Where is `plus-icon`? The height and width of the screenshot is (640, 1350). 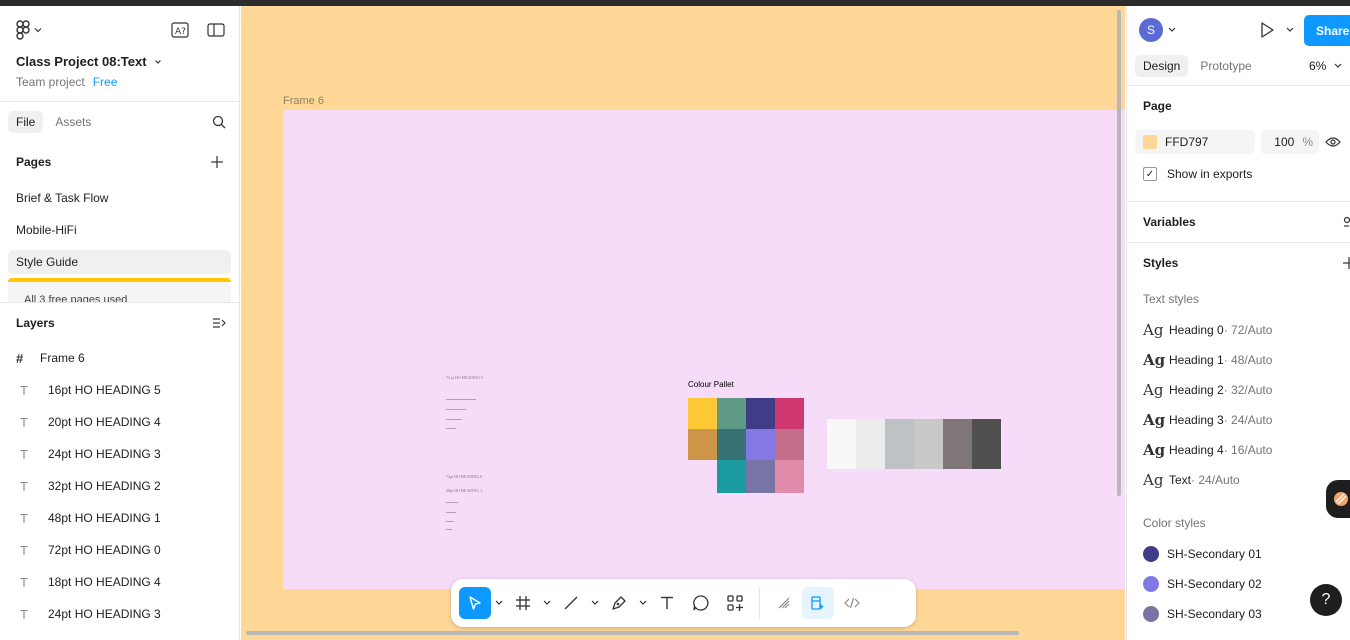 plus-icon is located at coordinates (1346, 263).